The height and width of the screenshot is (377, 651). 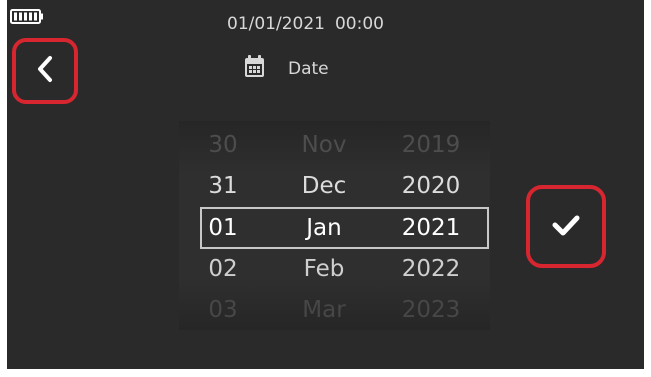 What do you see at coordinates (324, 228) in the screenshot?
I see `selected-month-value: Jan` at bounding box center [324, 228].